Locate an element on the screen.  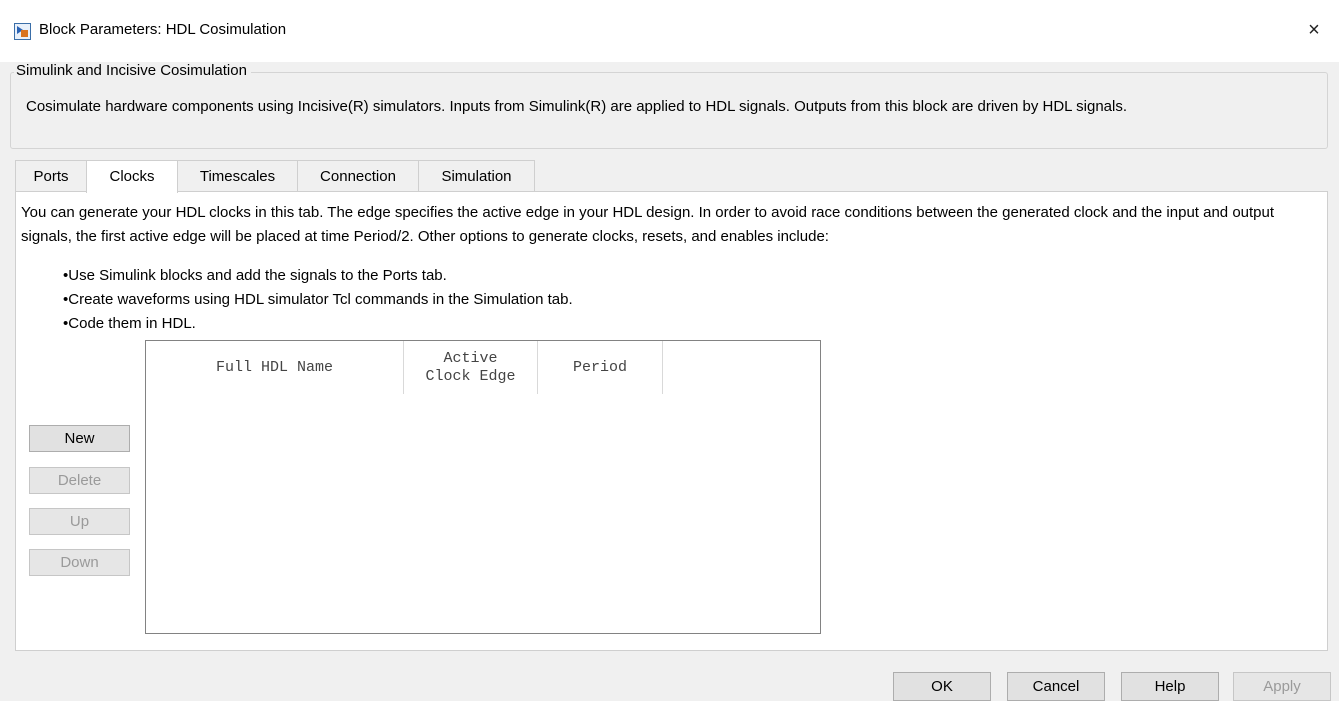
ok-button: OK is located at coordinates (942, 686).